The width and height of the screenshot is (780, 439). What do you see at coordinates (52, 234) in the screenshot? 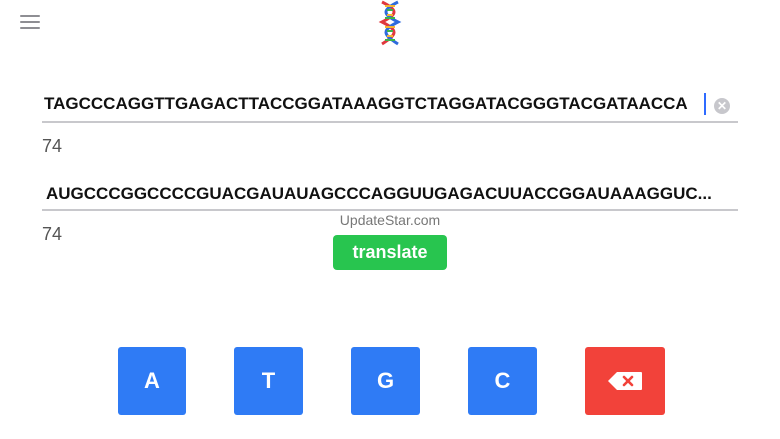
I see `rna-length-count: 74` at bounding box center [52, 234].